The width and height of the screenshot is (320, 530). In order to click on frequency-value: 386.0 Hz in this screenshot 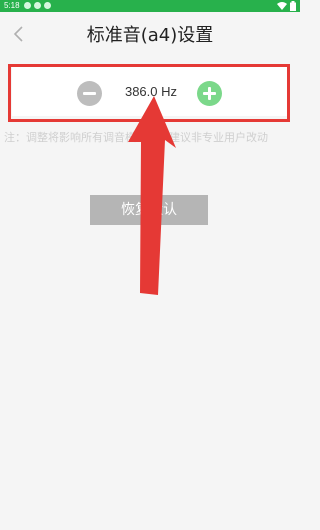, I will do `click(151, 91)`.